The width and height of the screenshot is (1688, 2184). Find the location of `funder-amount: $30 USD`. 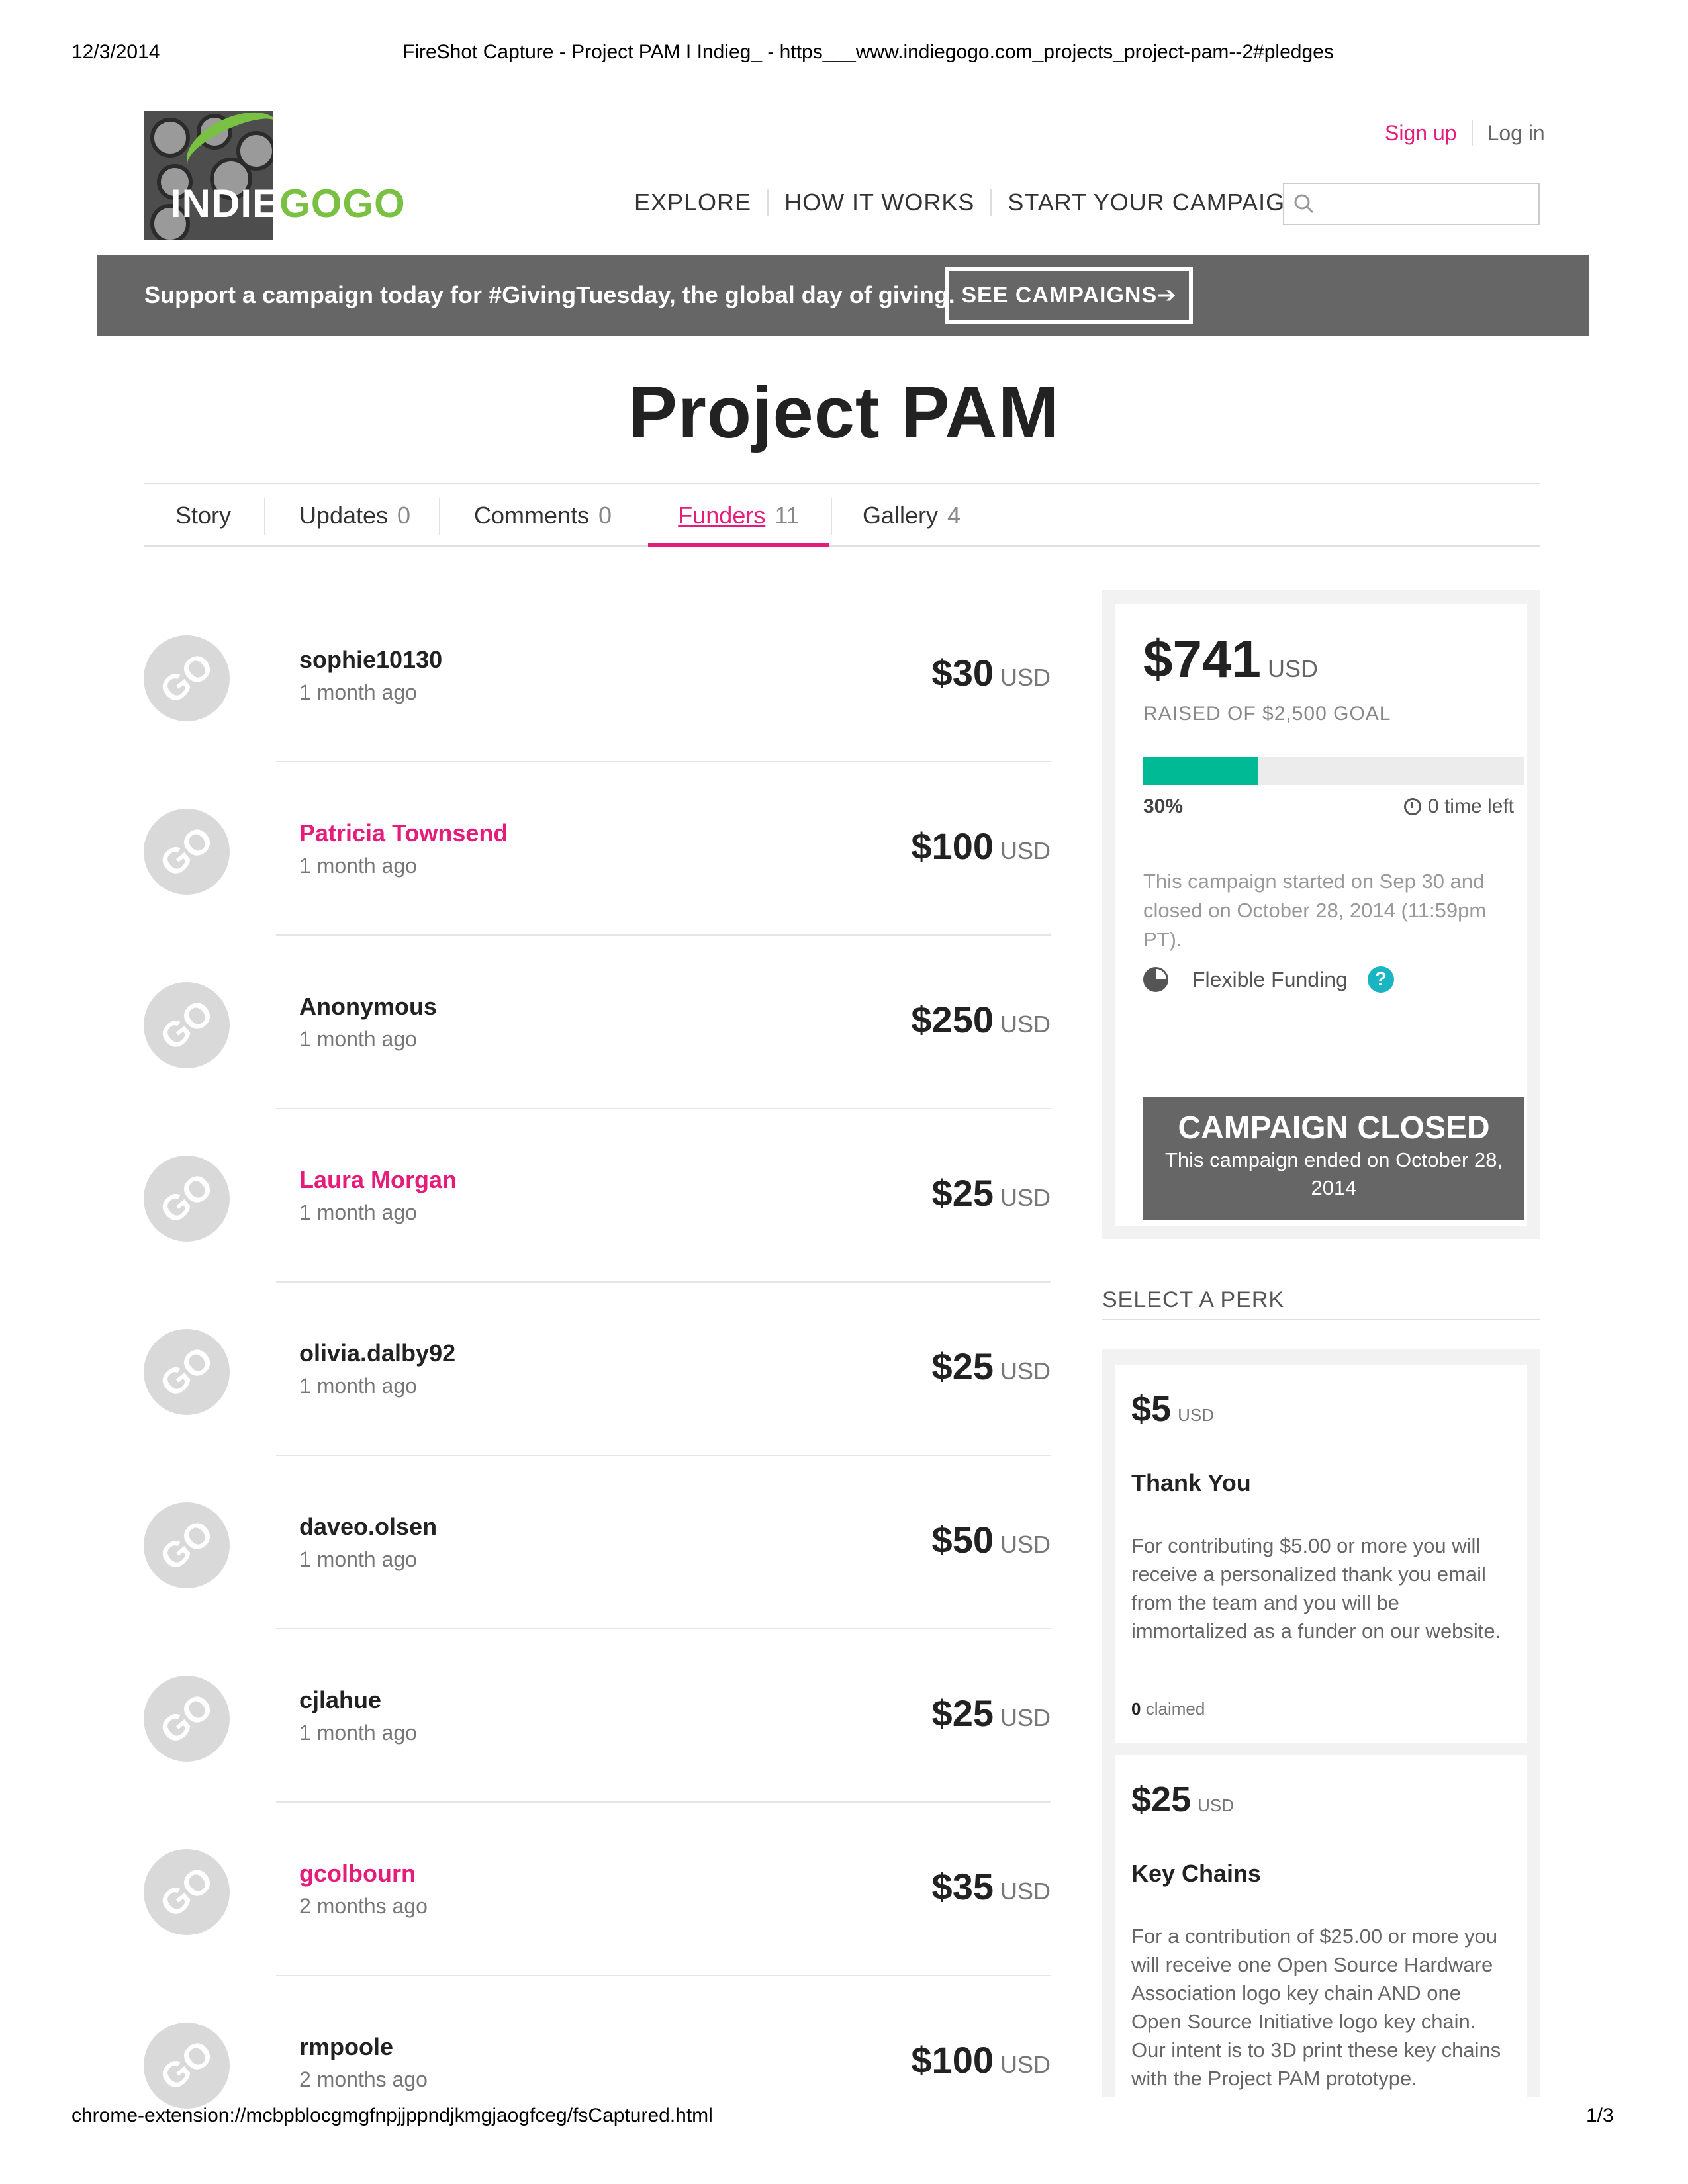

funder-amount: $30 USD is located at coordinates (991, 673).